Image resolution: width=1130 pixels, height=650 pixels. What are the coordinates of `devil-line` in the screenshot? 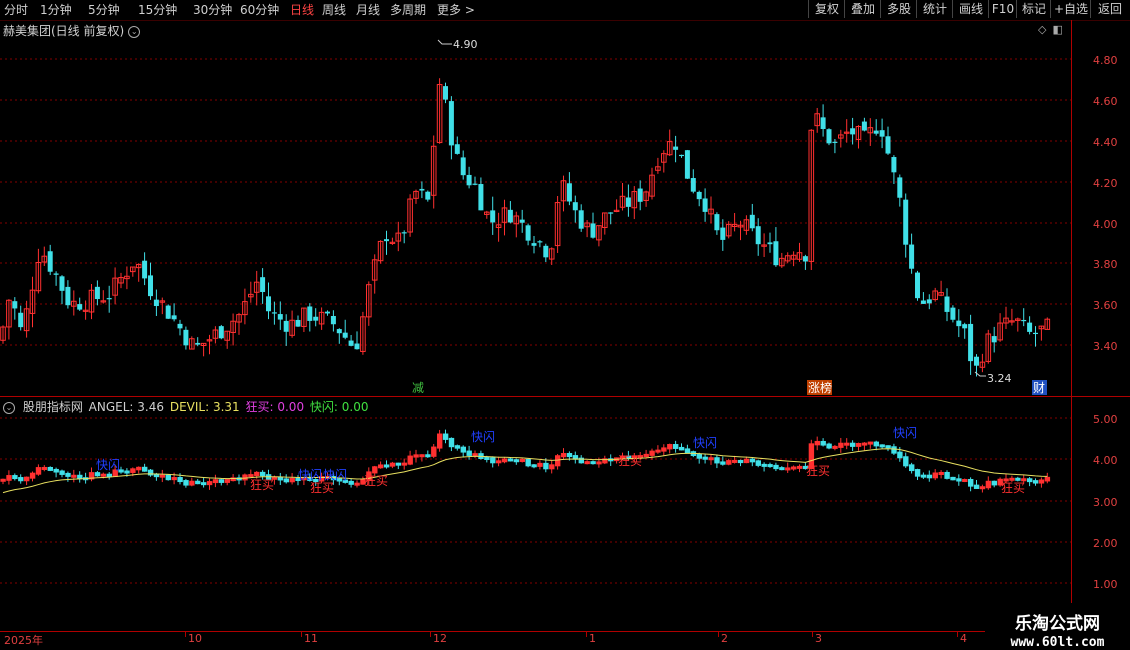 It's located at (525, 471).